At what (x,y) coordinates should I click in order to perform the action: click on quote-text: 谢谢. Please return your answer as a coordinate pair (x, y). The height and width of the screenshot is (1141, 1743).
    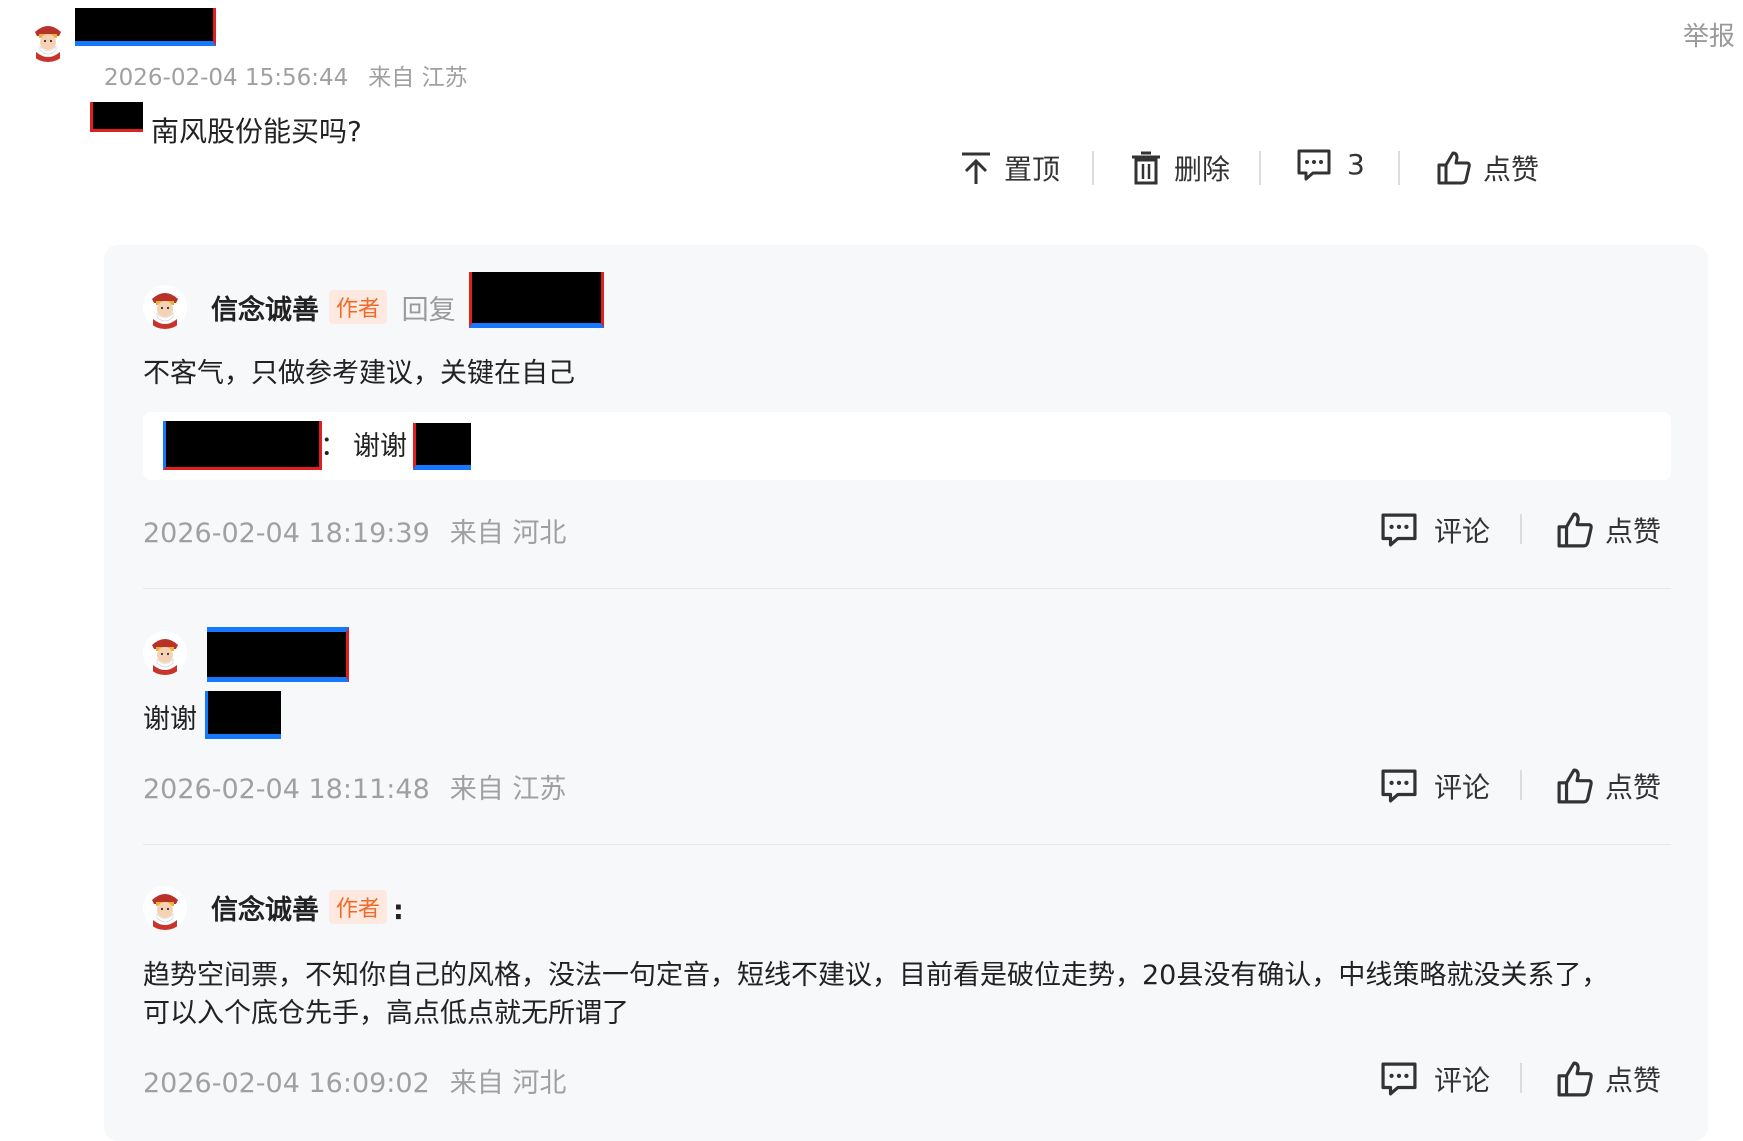
    Looking at the image, I should click on (380, 446).